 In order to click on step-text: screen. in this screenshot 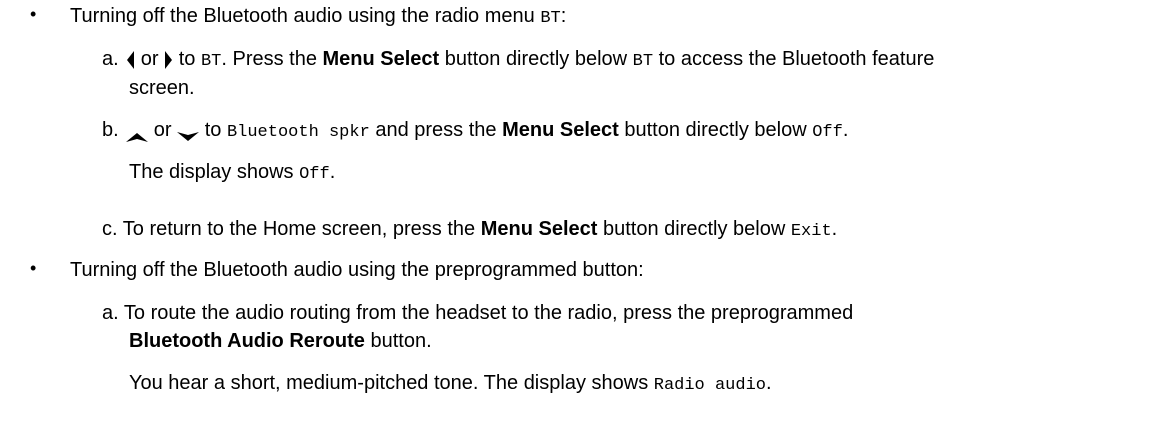, I will do `click(162, 88)`.